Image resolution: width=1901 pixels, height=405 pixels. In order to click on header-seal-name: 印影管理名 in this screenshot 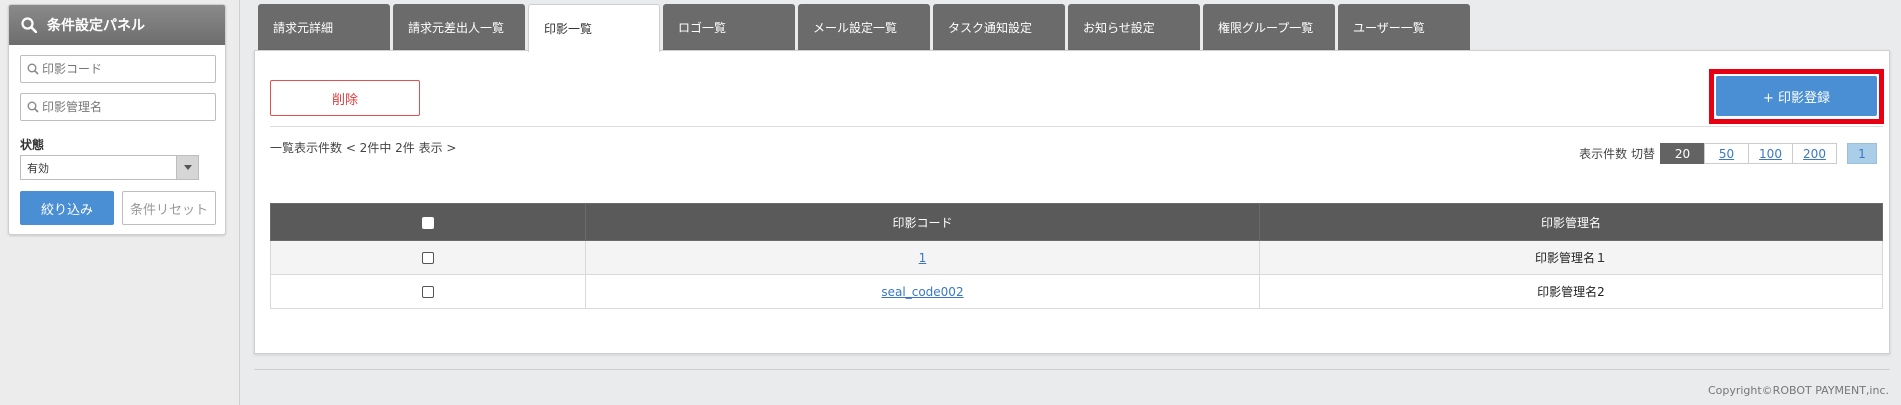, I will do `click(1571, 222)`.